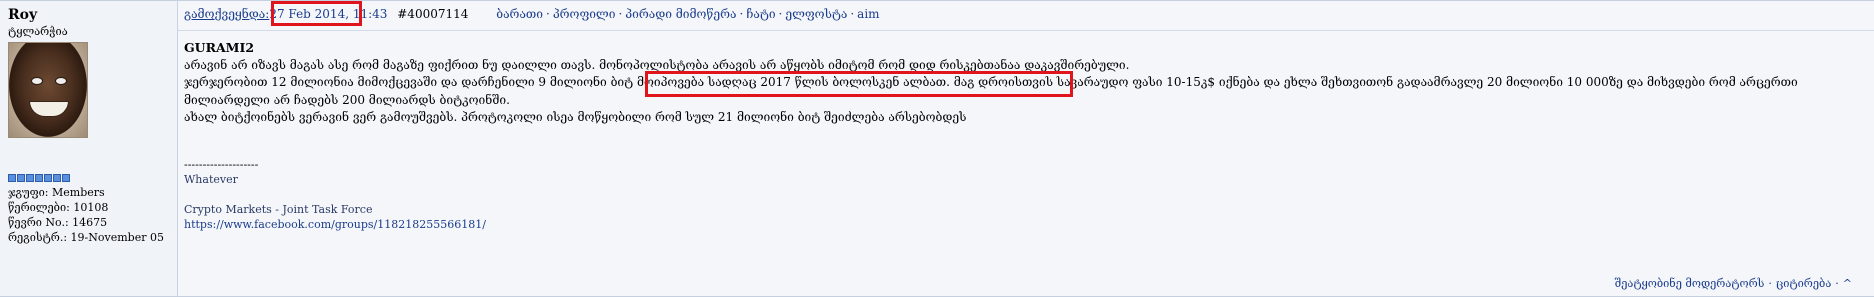 The image size is (1874, 297). I want to click on post-footer: შეატყობინე მოდერატორს · ციტირება · ^, so click(1733, 283).